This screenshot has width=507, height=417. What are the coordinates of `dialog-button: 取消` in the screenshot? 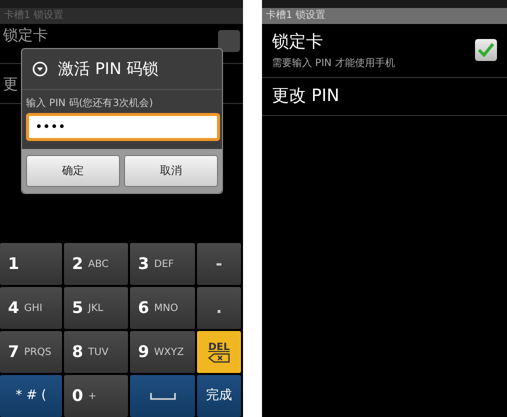 It's located at (171, 171).